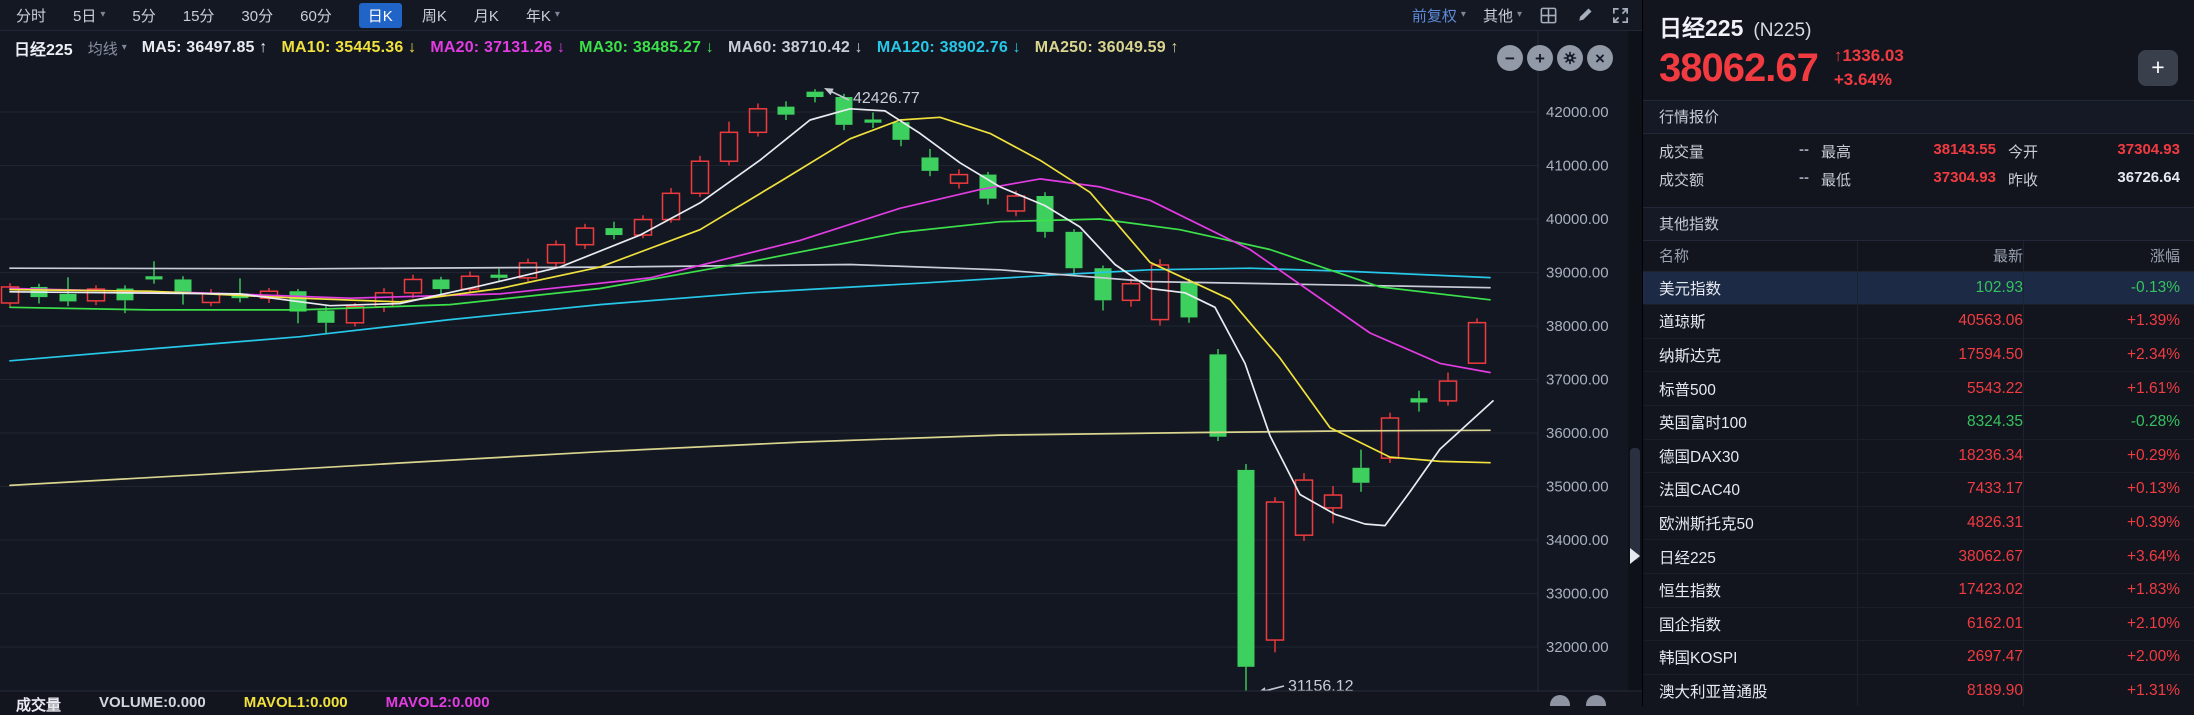 The height and width of the screenshot is (715, 2194). Describe the element at coordinates (152, 702) in the screenshot. I see `volume-value-0: VOLUME:0.000` at that location.